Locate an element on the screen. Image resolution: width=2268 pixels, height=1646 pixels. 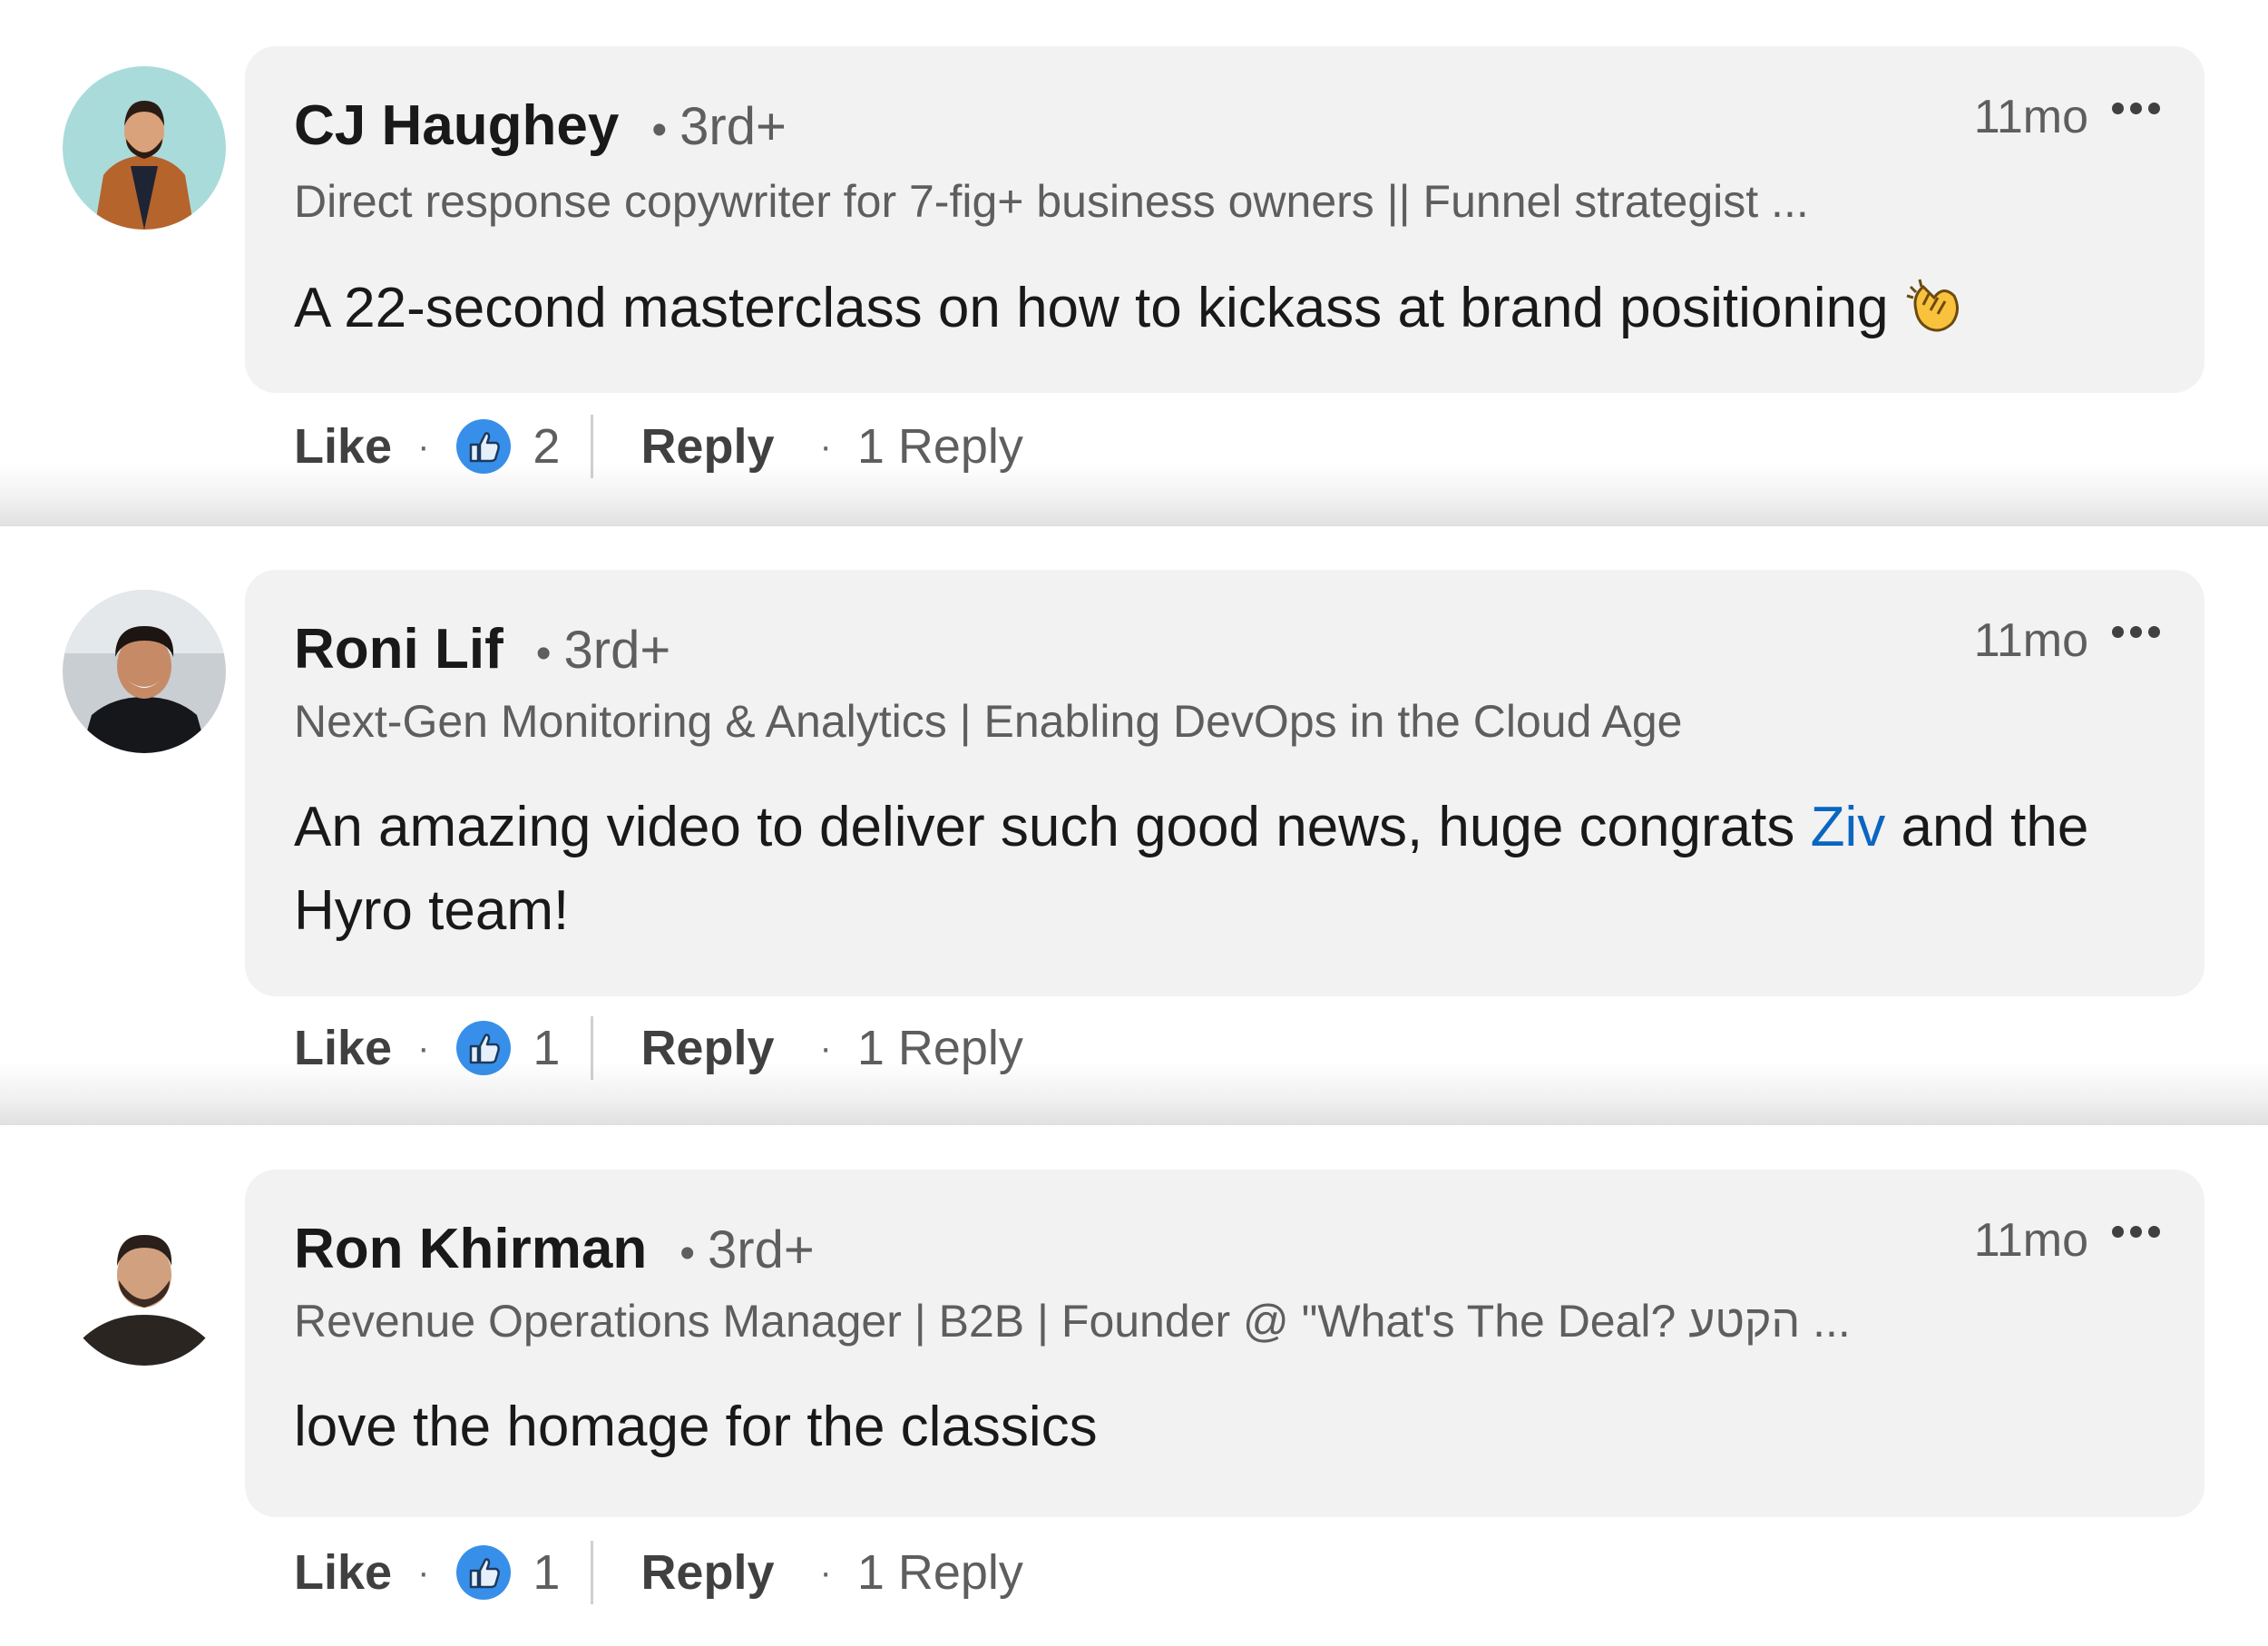
like-count: 1 is located at coordinates (547, 1573).